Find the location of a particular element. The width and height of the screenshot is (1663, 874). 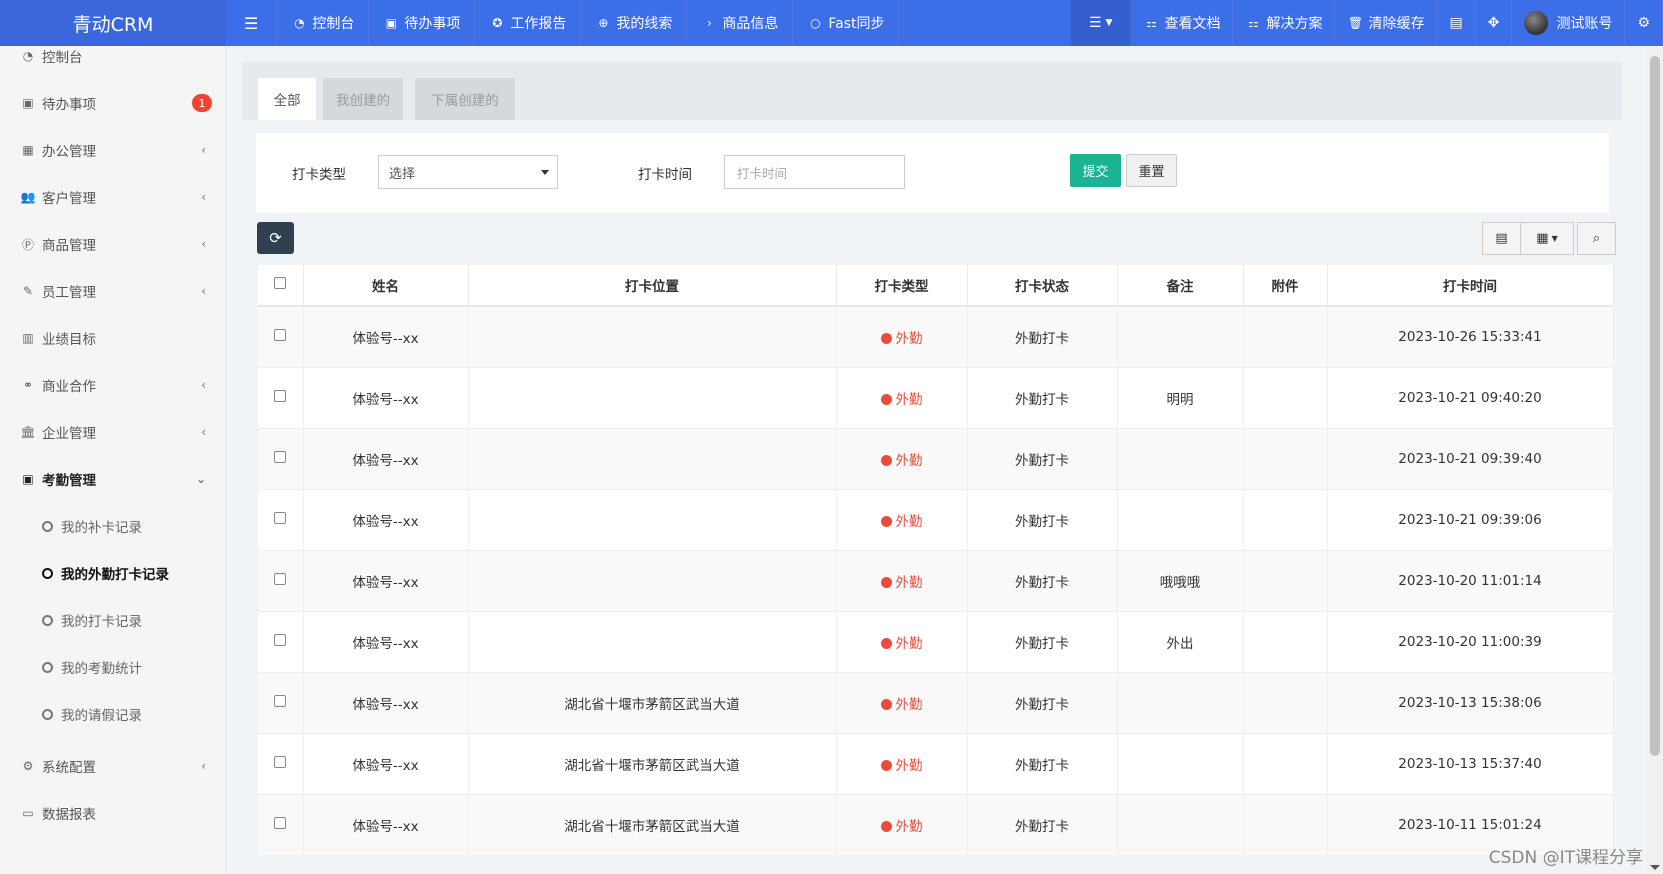

sidebar-sub-leave: 我的请假记录 is located at coordinates (112, 714).